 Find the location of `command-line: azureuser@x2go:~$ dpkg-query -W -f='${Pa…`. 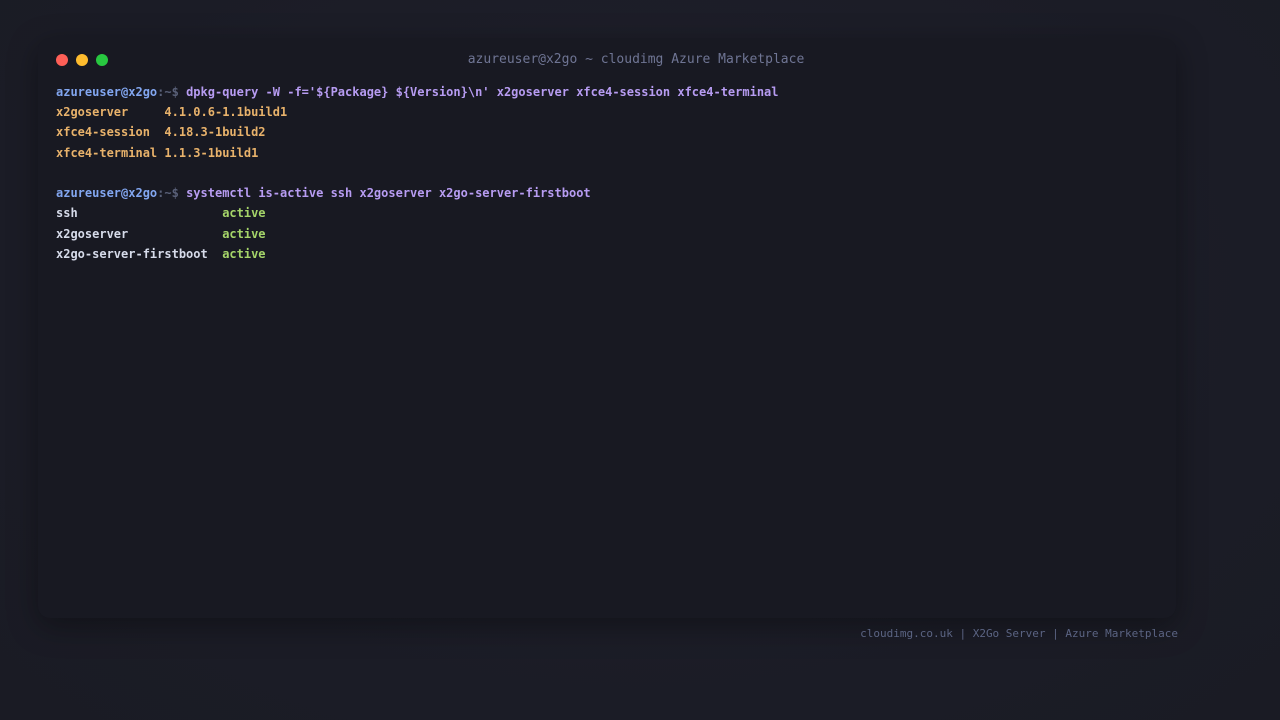

command-line: azureuser@x2go:~$ dpkg-query -W -f='${Pa… is located at coordinates (606, 92).